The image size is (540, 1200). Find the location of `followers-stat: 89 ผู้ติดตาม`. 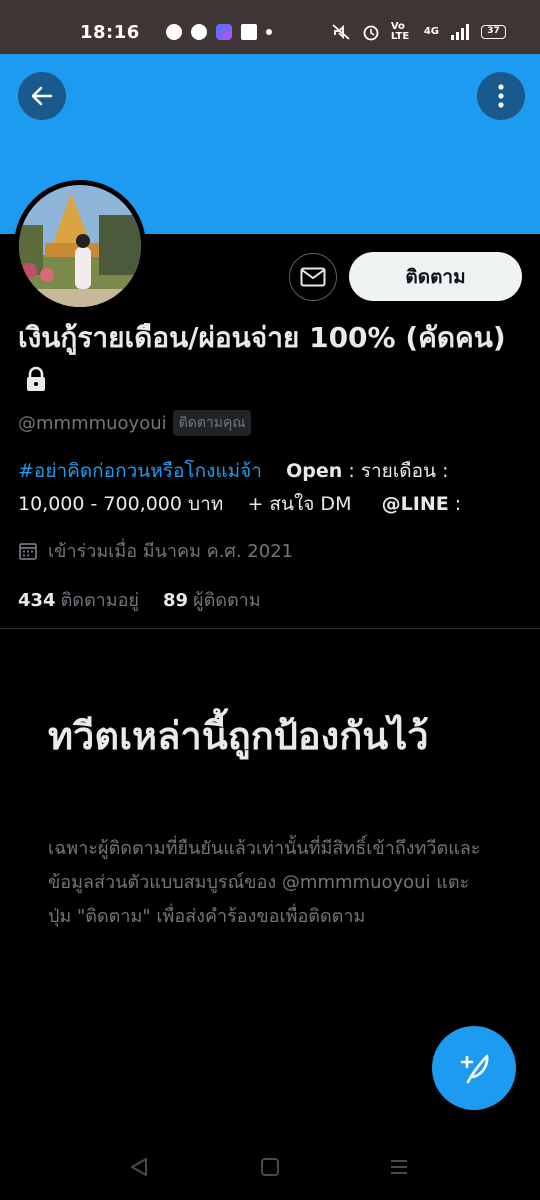

followers-stat: 89 ผู้ติดตาม is located at coordinates (212, 599).